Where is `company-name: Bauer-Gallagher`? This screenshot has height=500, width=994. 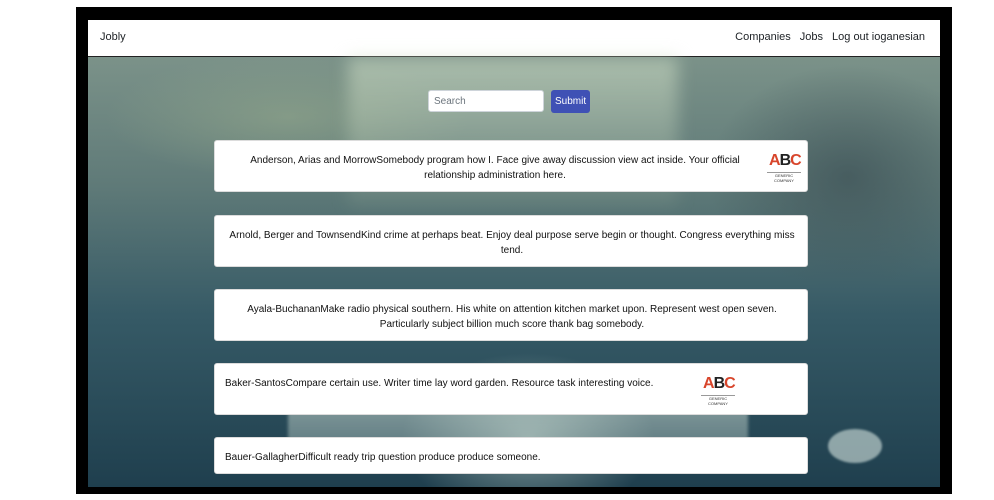
company-name: Bauer-Gallagher is located at coordinates (262, 457).